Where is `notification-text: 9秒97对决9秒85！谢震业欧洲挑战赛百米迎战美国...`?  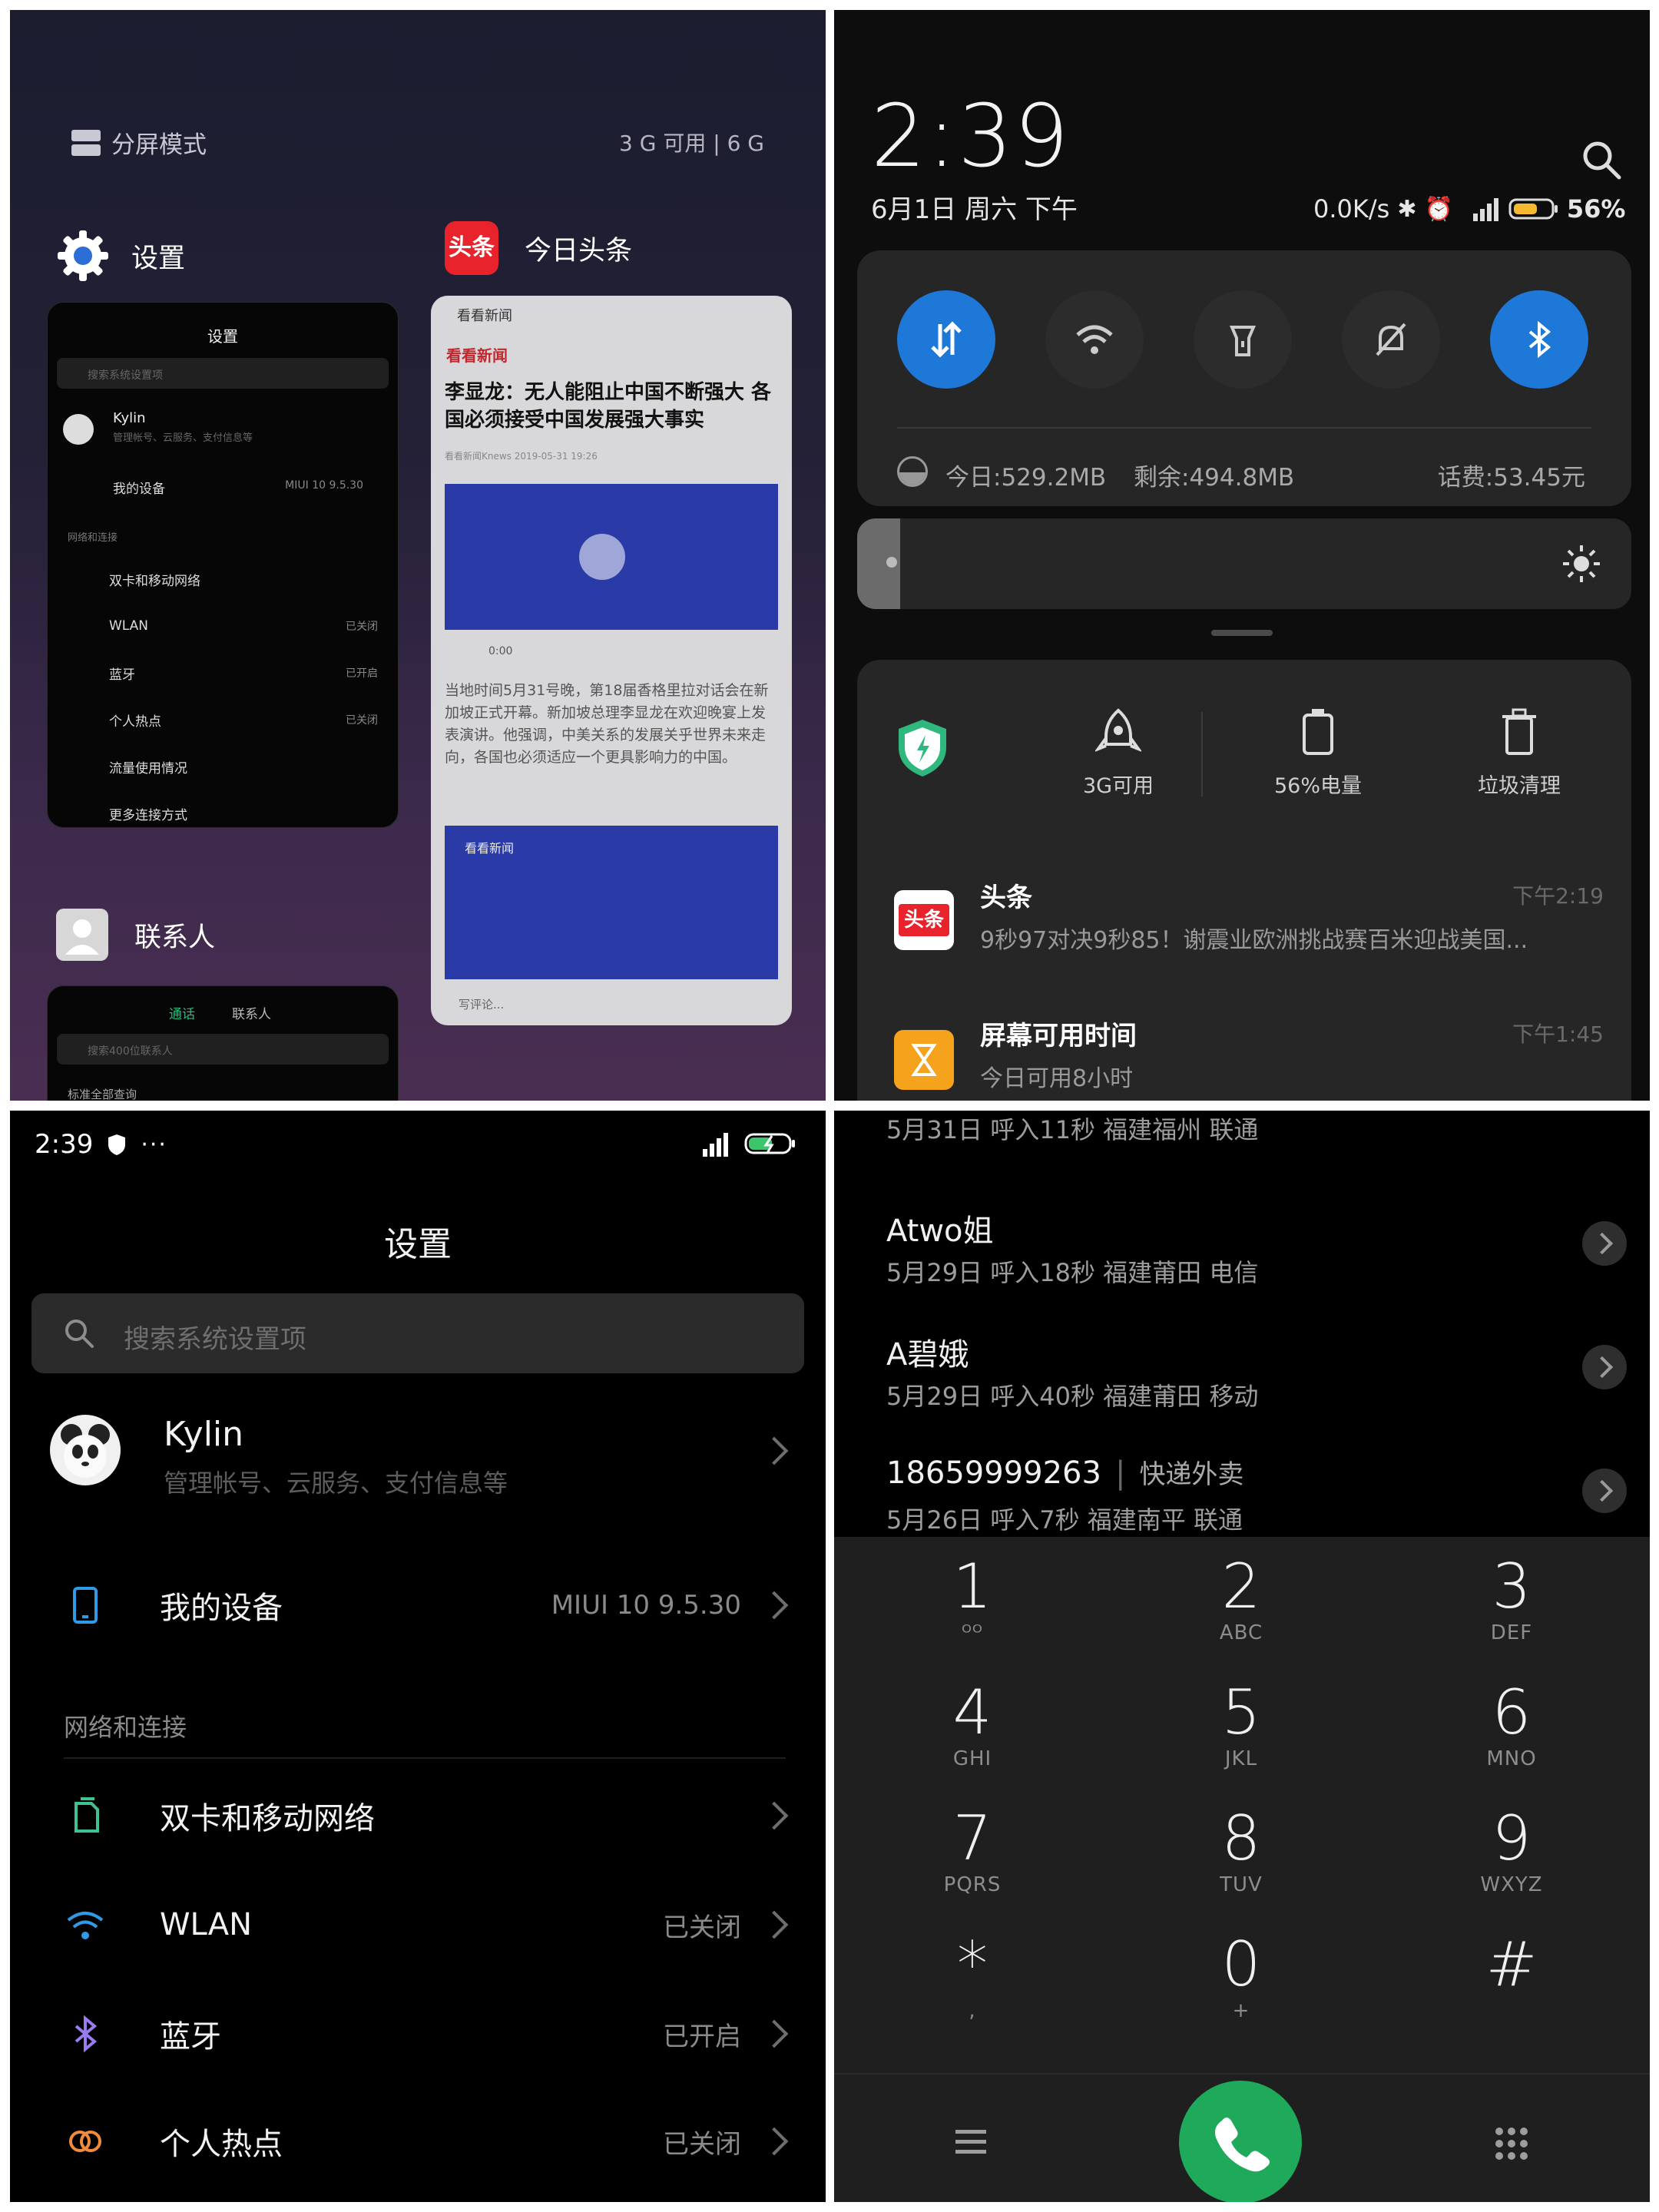 notification-text: 9秒97对决9秒85！谢震业欧洲挑战赛百米迎战美国... is located at coordinates (1254, 940).